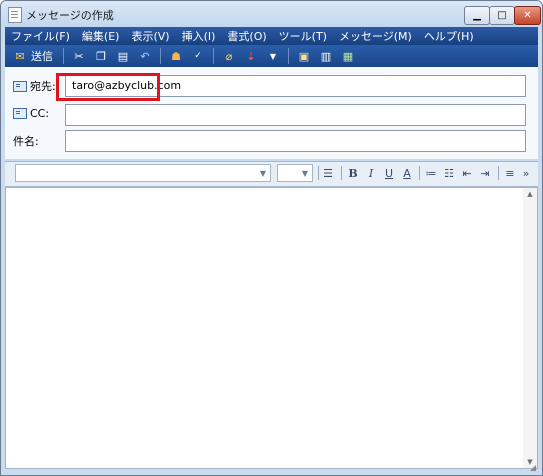 This screenshot has height=476, width=543. I want to click on priority-icon: ⇣, so click(251, 56).